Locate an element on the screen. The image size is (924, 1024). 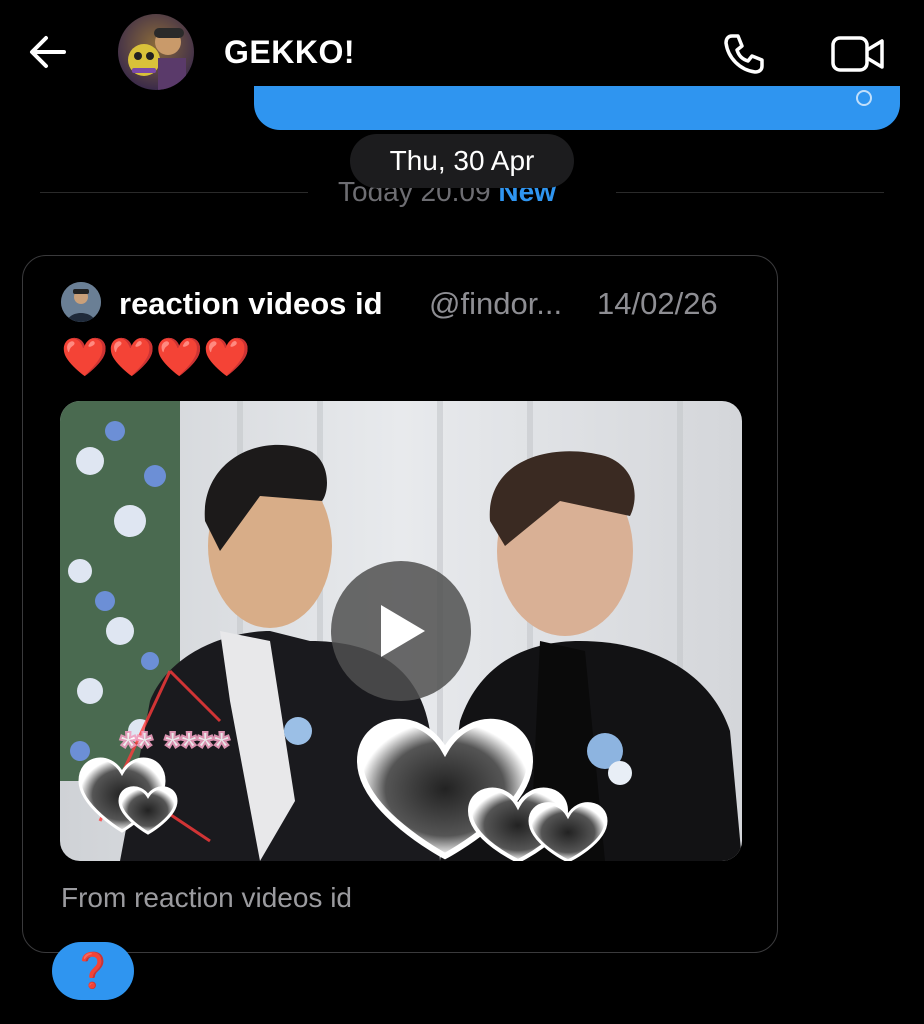
avatar is located at coordinates (156, 52).